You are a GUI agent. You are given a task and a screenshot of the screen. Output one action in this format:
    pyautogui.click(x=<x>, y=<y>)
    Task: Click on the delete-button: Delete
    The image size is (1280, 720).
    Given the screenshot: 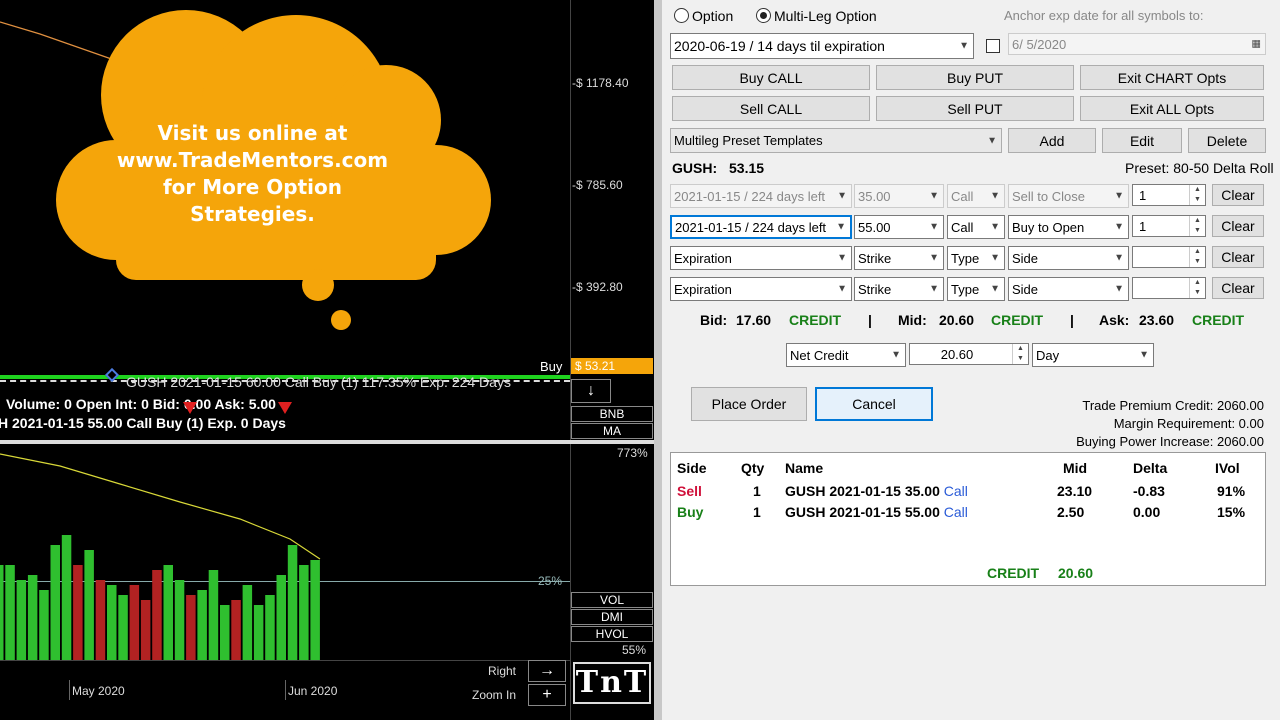 What is the action you would take?
    pyautogui.click(x=1227, y=140)
    